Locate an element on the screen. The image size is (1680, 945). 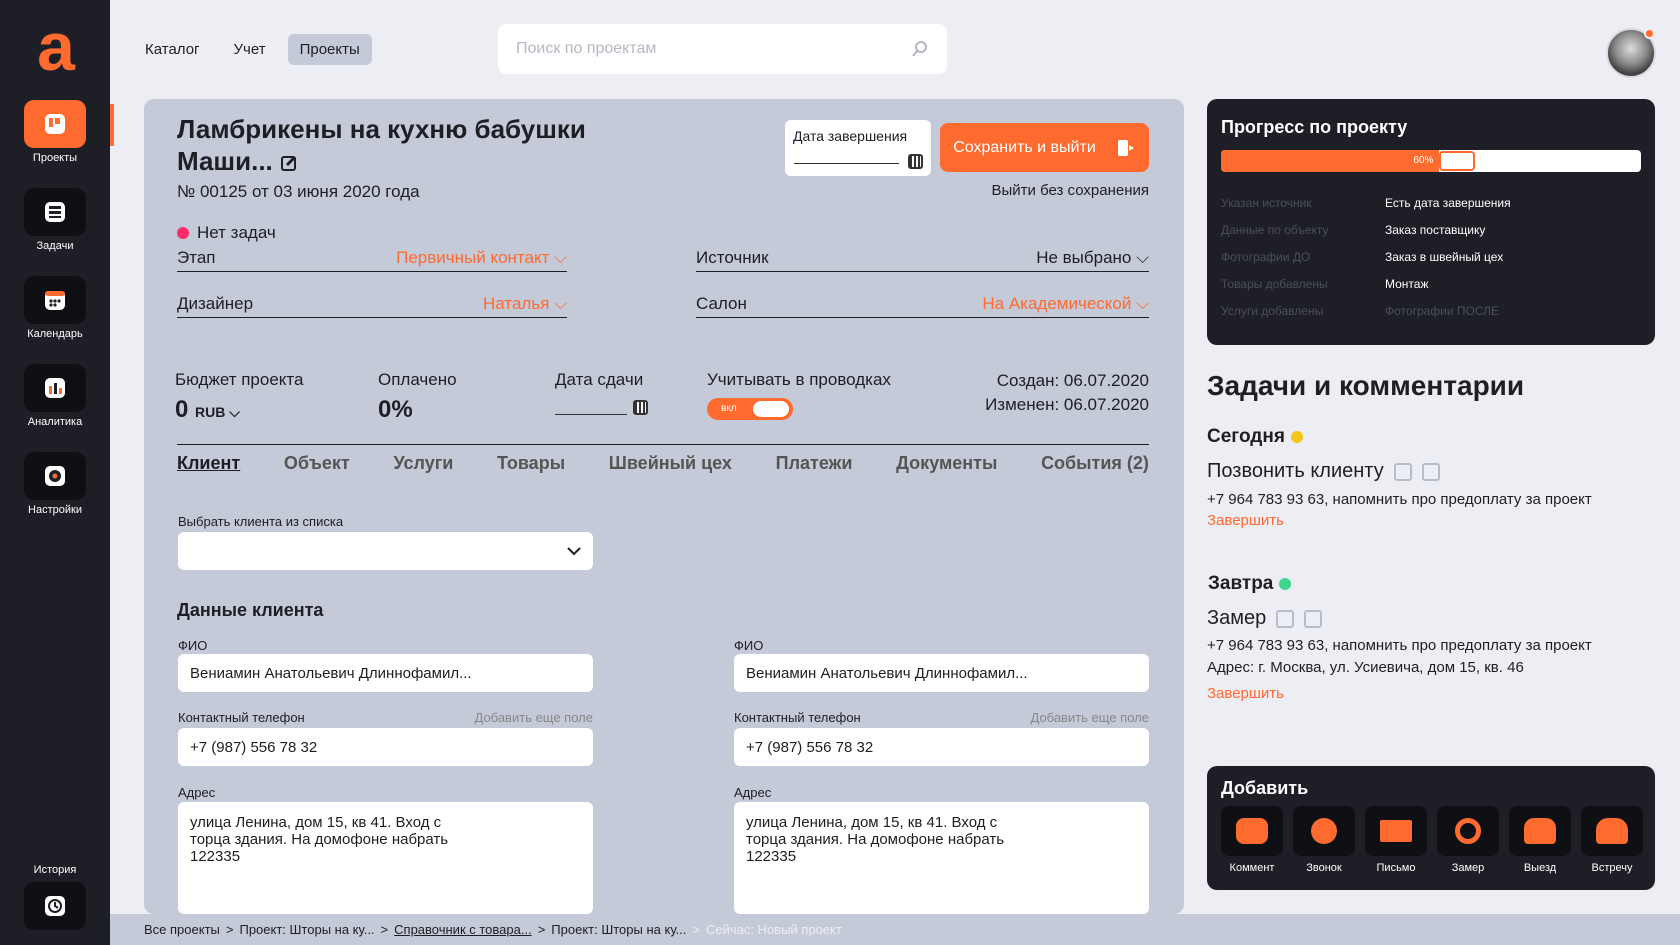
tab-payments: Платежи is located at coordinates (814, 463).